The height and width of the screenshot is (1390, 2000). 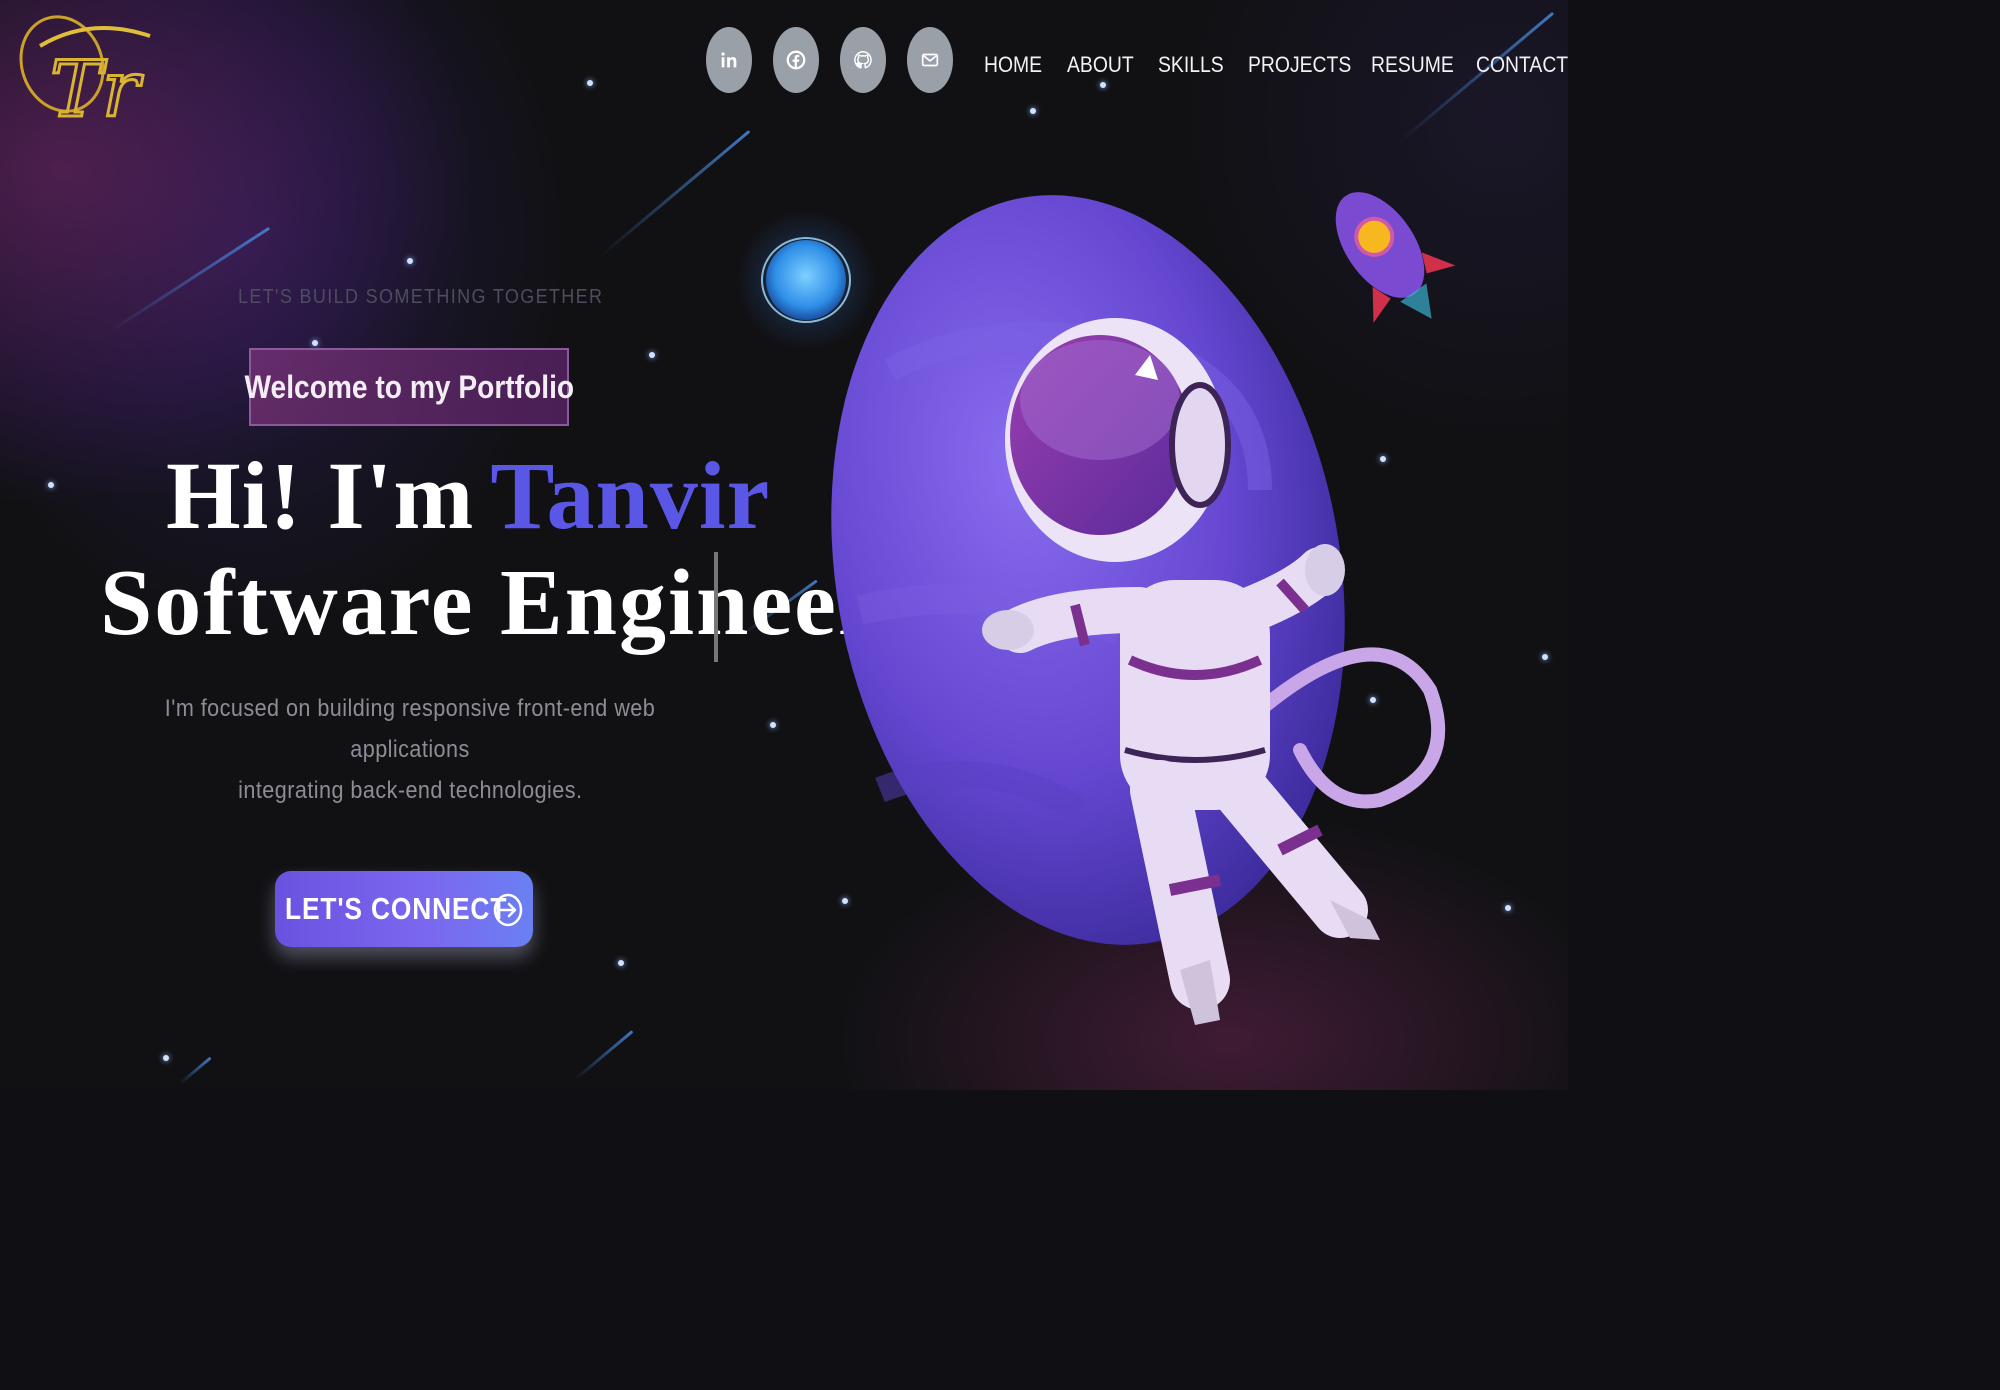 What do you see at coordinates (1412, 65) in the screenshot?
I see `nav-resume: RESUME` at bounding box center [1412, 65].